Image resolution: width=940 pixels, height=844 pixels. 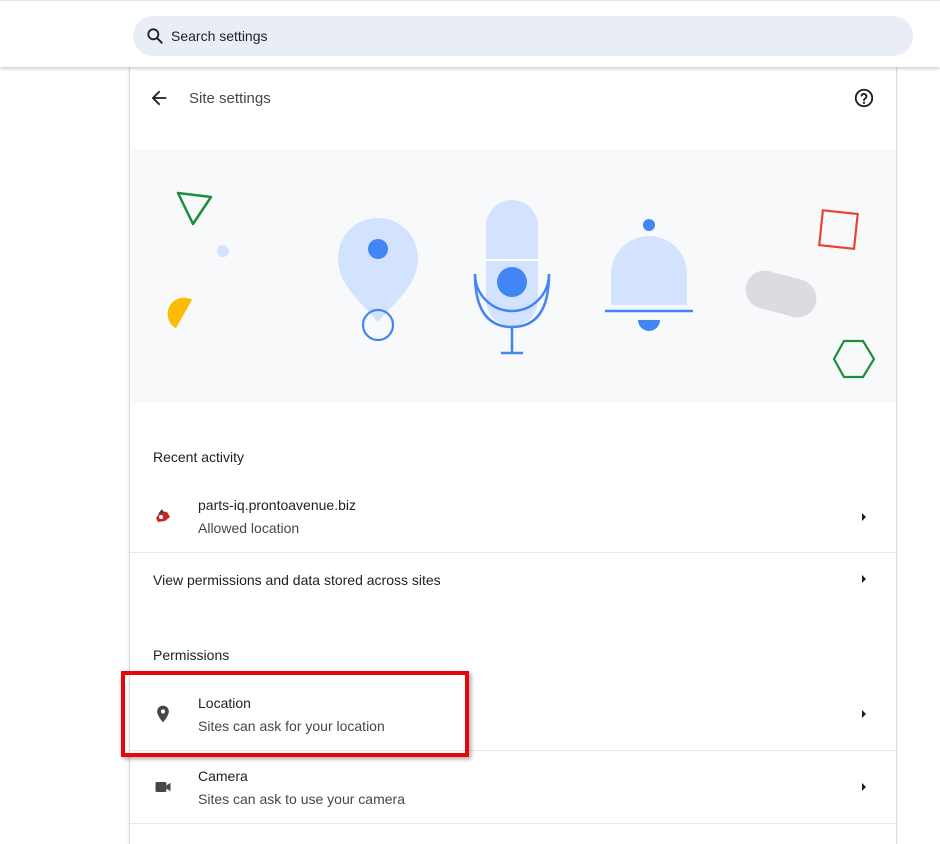 What do you see at coordinates (163, 787) in the screenshot?
I see `videocam-icon` at bounding box center [163, 787].